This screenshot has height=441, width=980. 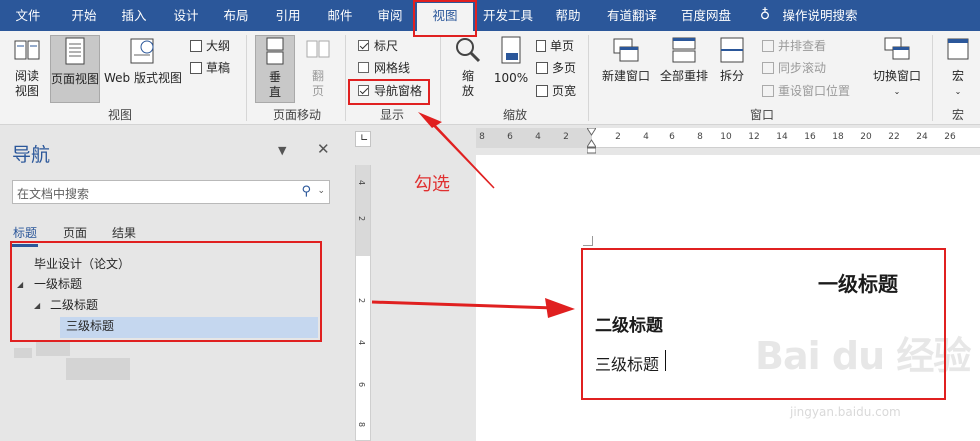 I want to click on outline-icon, so click(x=196, y=46).